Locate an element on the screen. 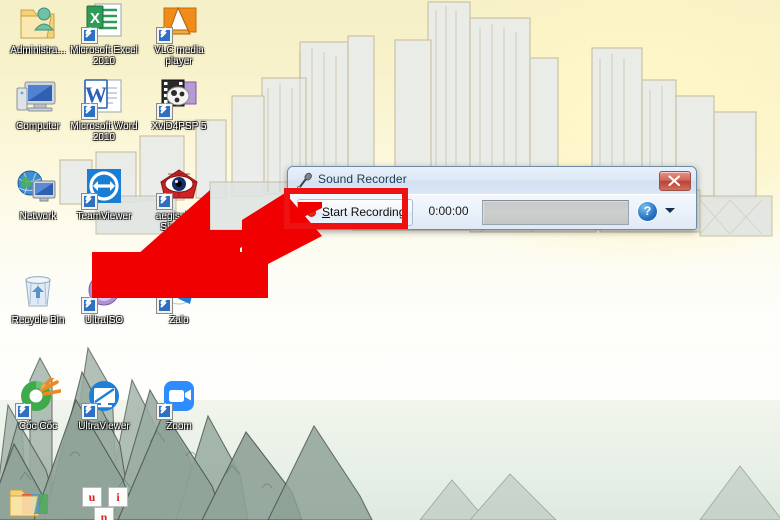 The width and height of the screenshot is (780, 520). desktop-icon-recycle-bin: Recycle Bin is located at coordinates (38, 299).